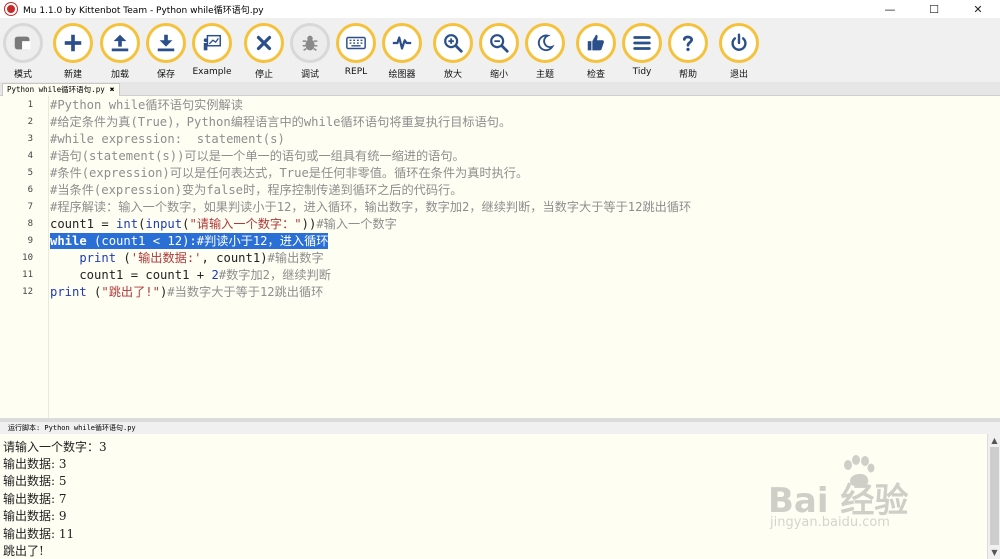 This screenshot has width=1000, height=559. What do you see at coordinates (35, 464) in the screenshot?
I see `repl-line: 输出数据: 3` at bounding box center [35, 464].